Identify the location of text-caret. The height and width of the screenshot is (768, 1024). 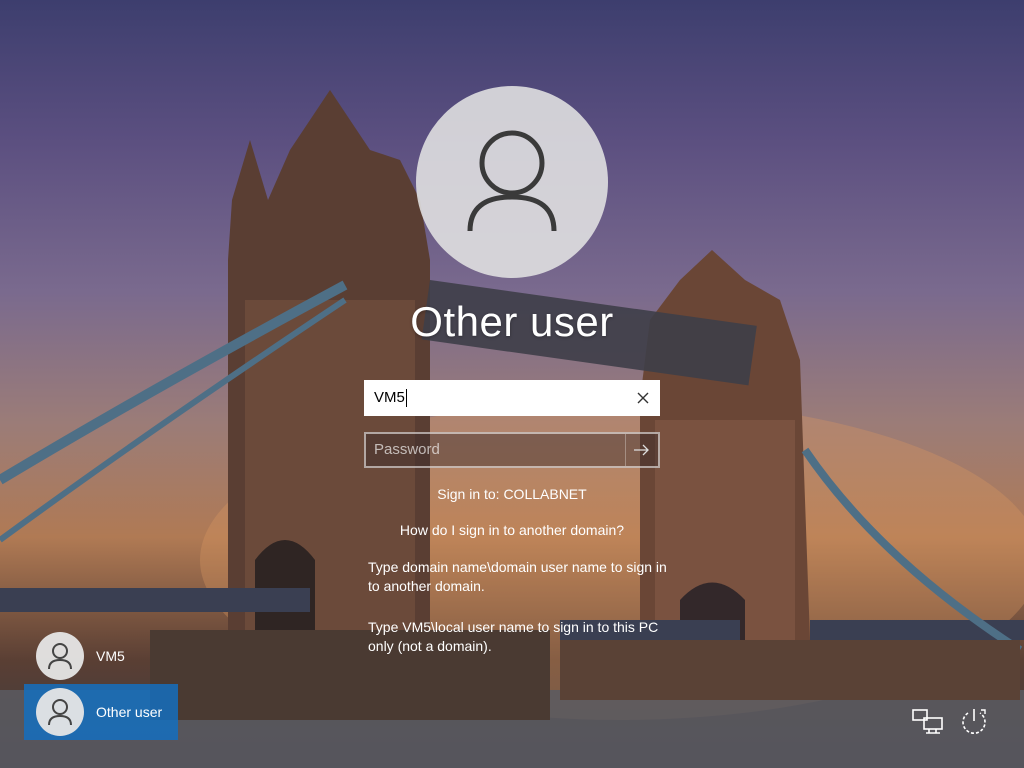
(406, 398).